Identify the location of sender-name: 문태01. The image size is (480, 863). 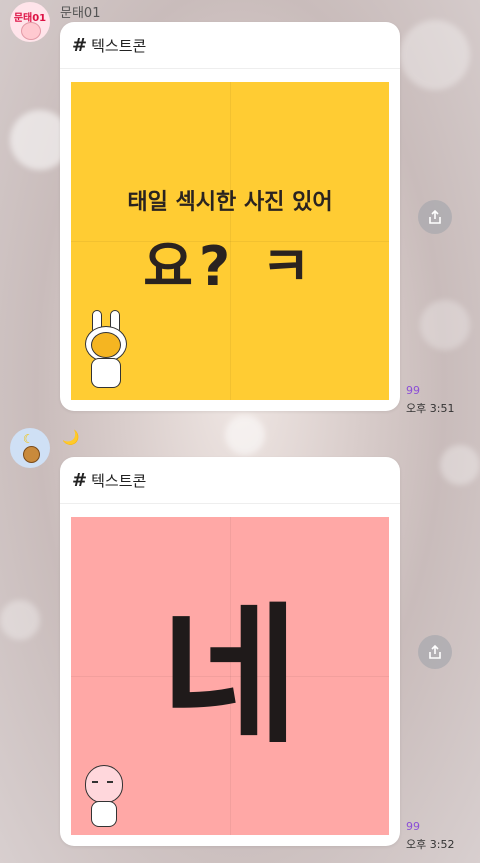
(80, 13).